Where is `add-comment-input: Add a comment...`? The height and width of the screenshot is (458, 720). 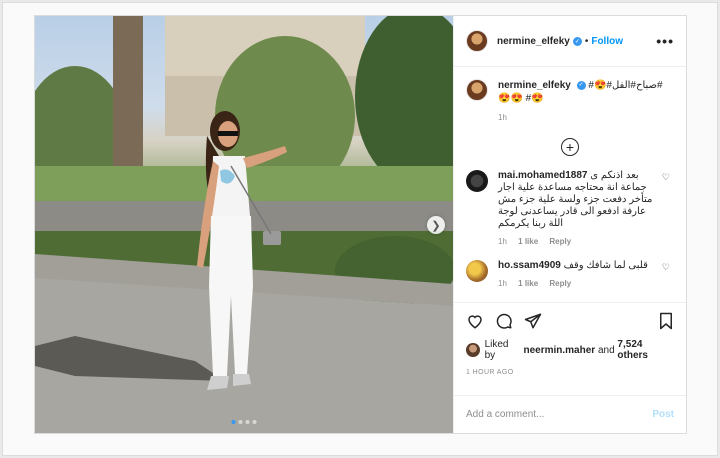 add-comment-input: Add a comment... is located at coordinates (559, 414).